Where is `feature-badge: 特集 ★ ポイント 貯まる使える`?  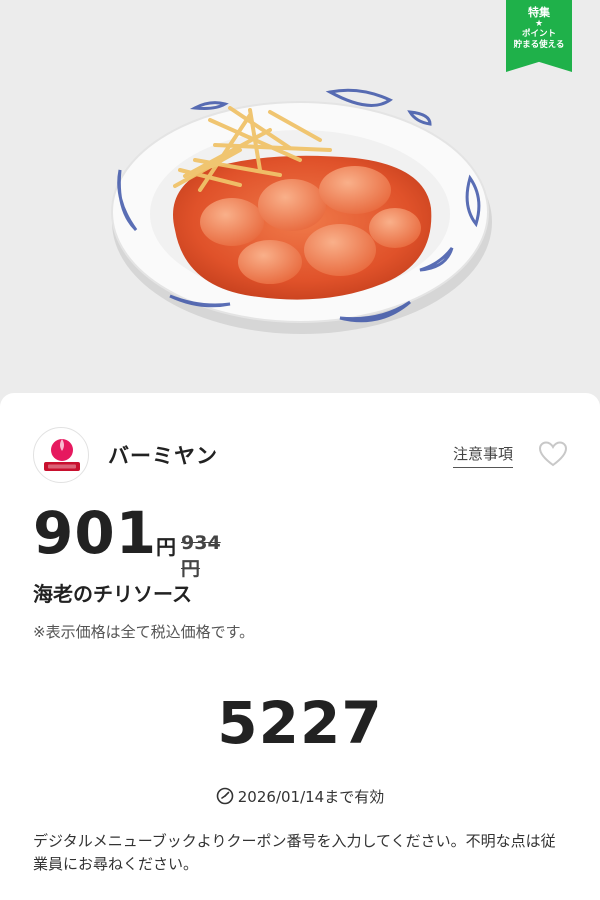 feature-badge: 特集 ★ ポイント 貯まる使える is located at coordinates (539, 36).